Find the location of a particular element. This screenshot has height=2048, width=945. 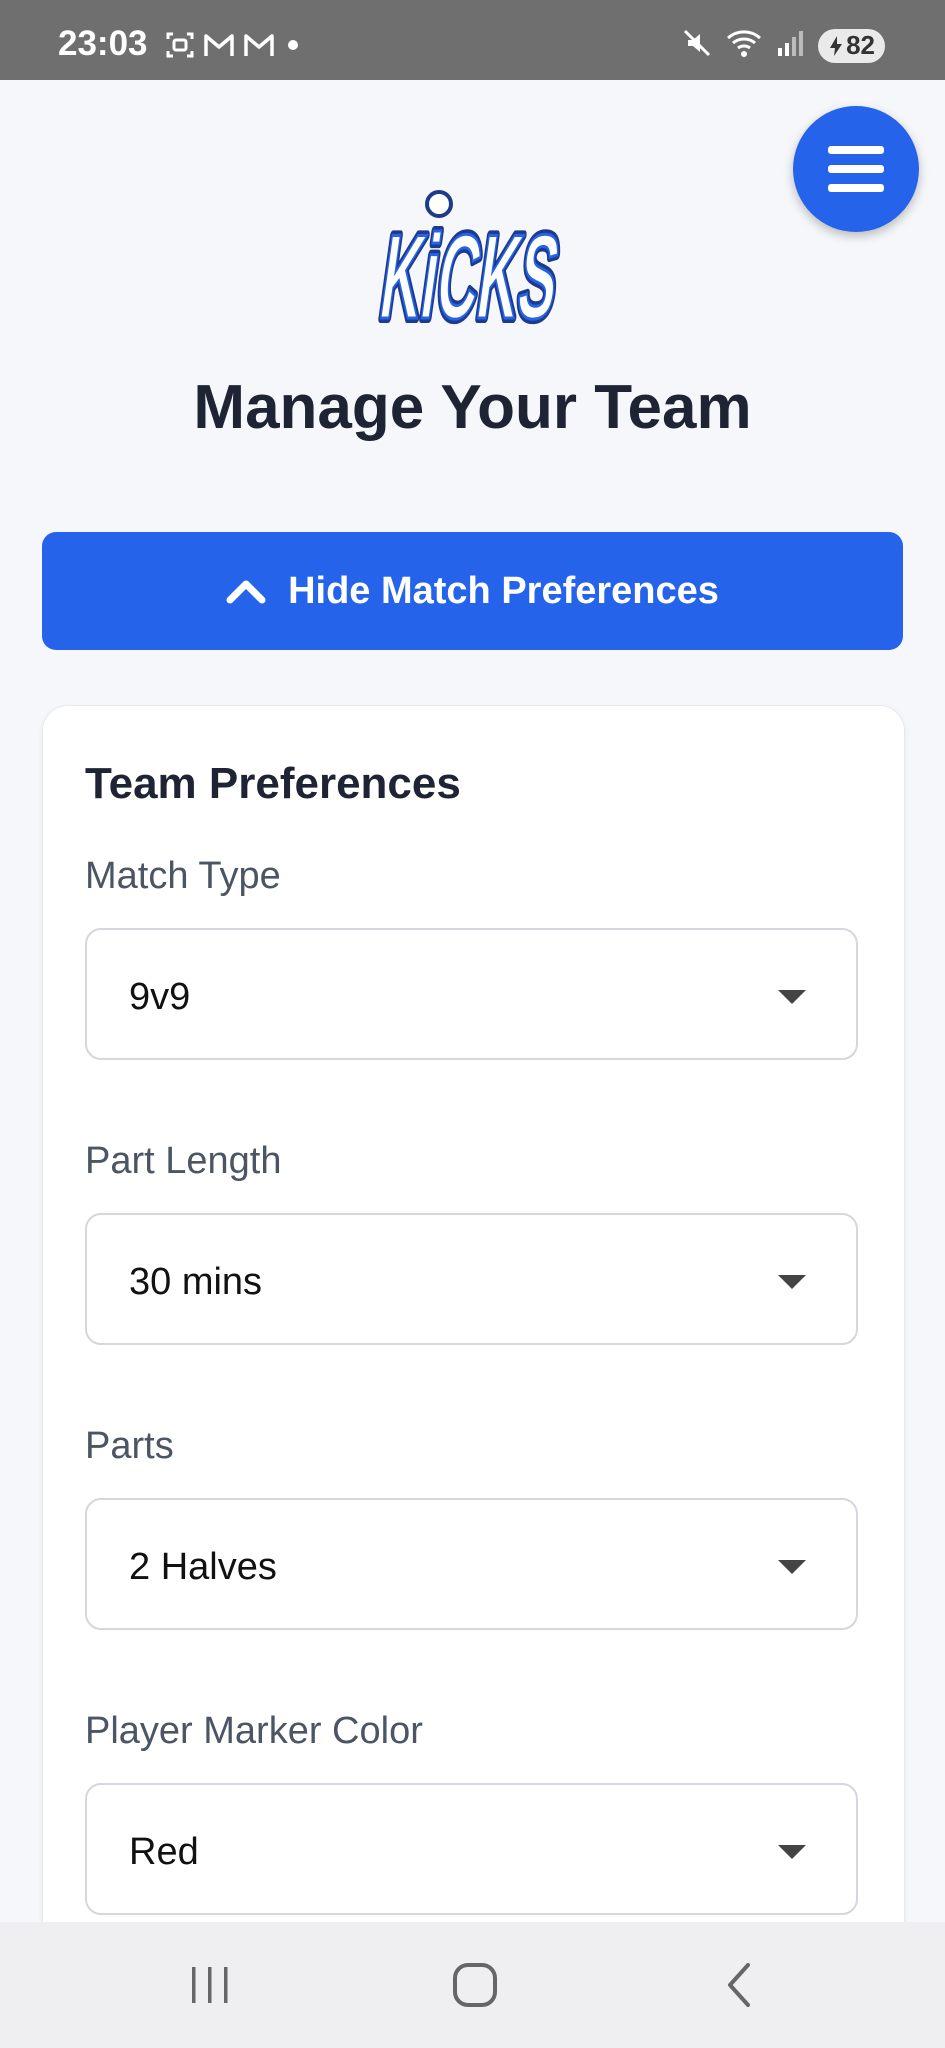

back-button is located at coordinates (740, 1985).